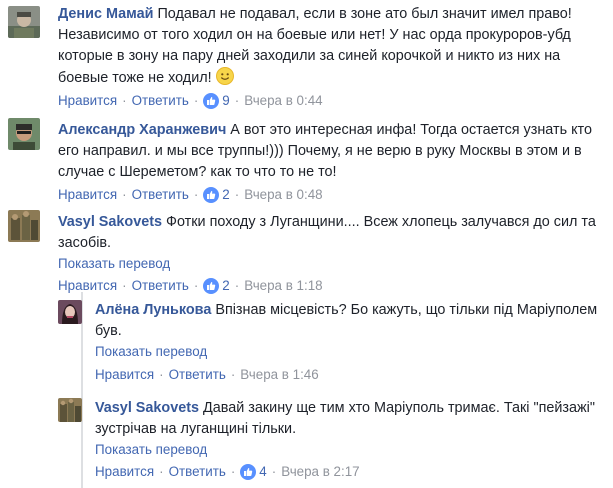 Image resolution: width=613 pixels, height=488 pixels. Describe the element at coordinates (333, 195) in the screenshot. I see `comment-actions: Нравится · Ответить · 2 · Вчера в 0:48` at that location.